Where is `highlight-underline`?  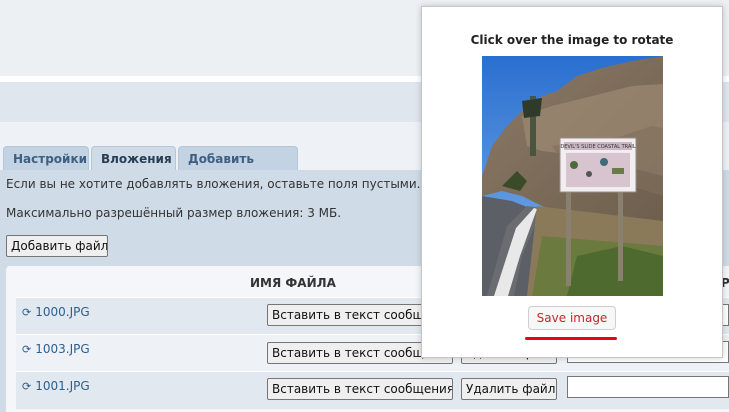 highlight-underline is located at coordinates (571, 338).